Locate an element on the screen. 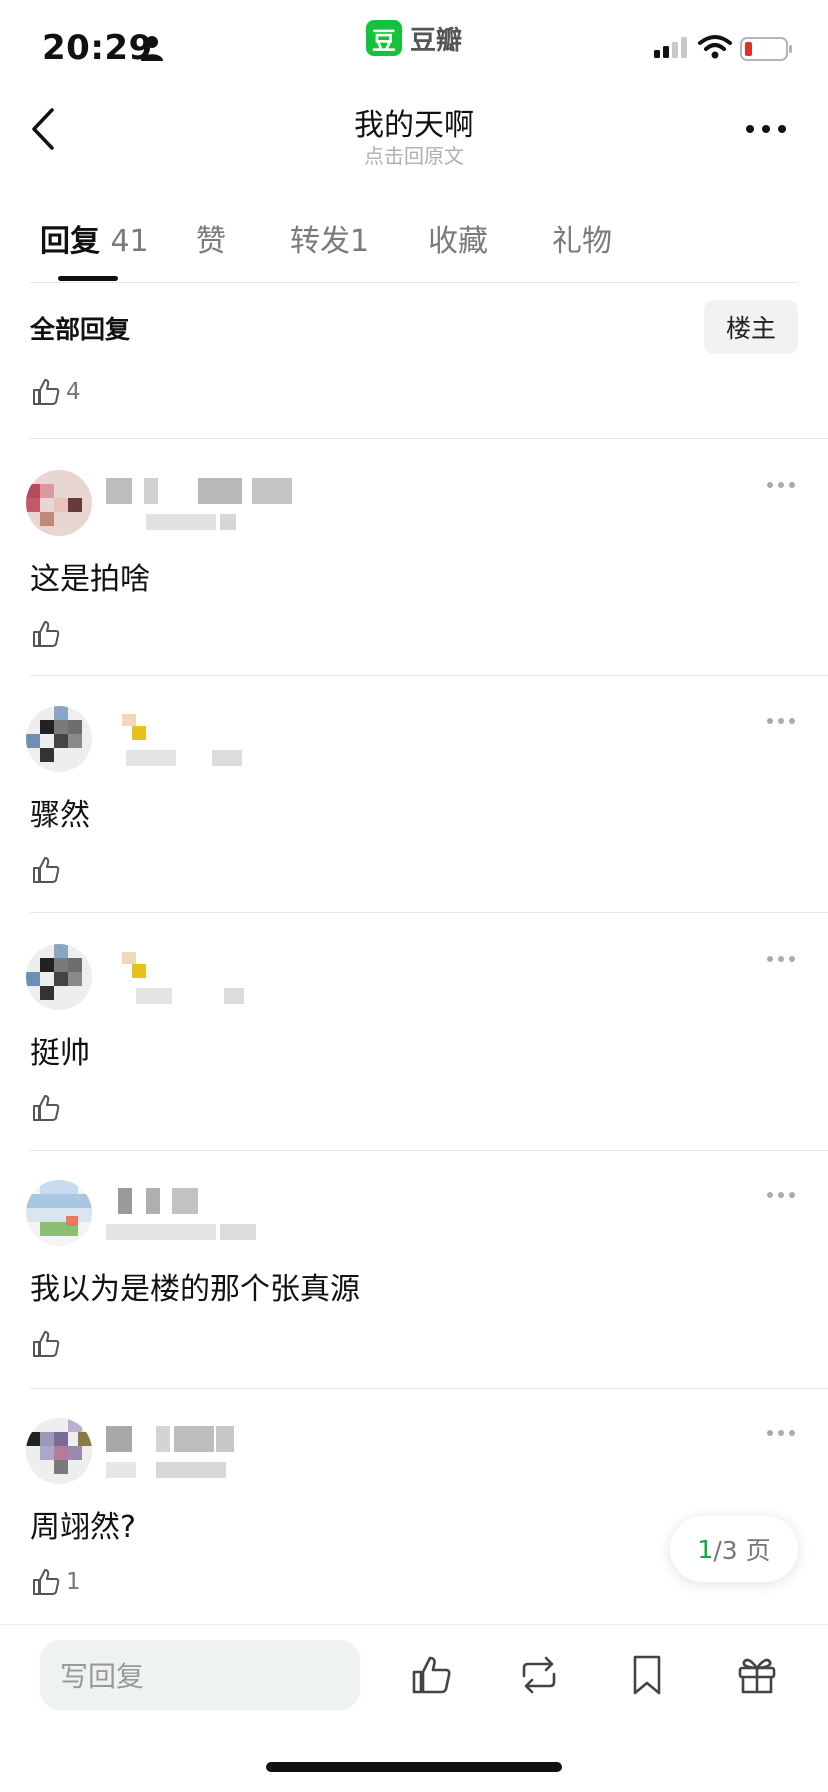  tab-count: 41 is located at coordinates (129, 241).